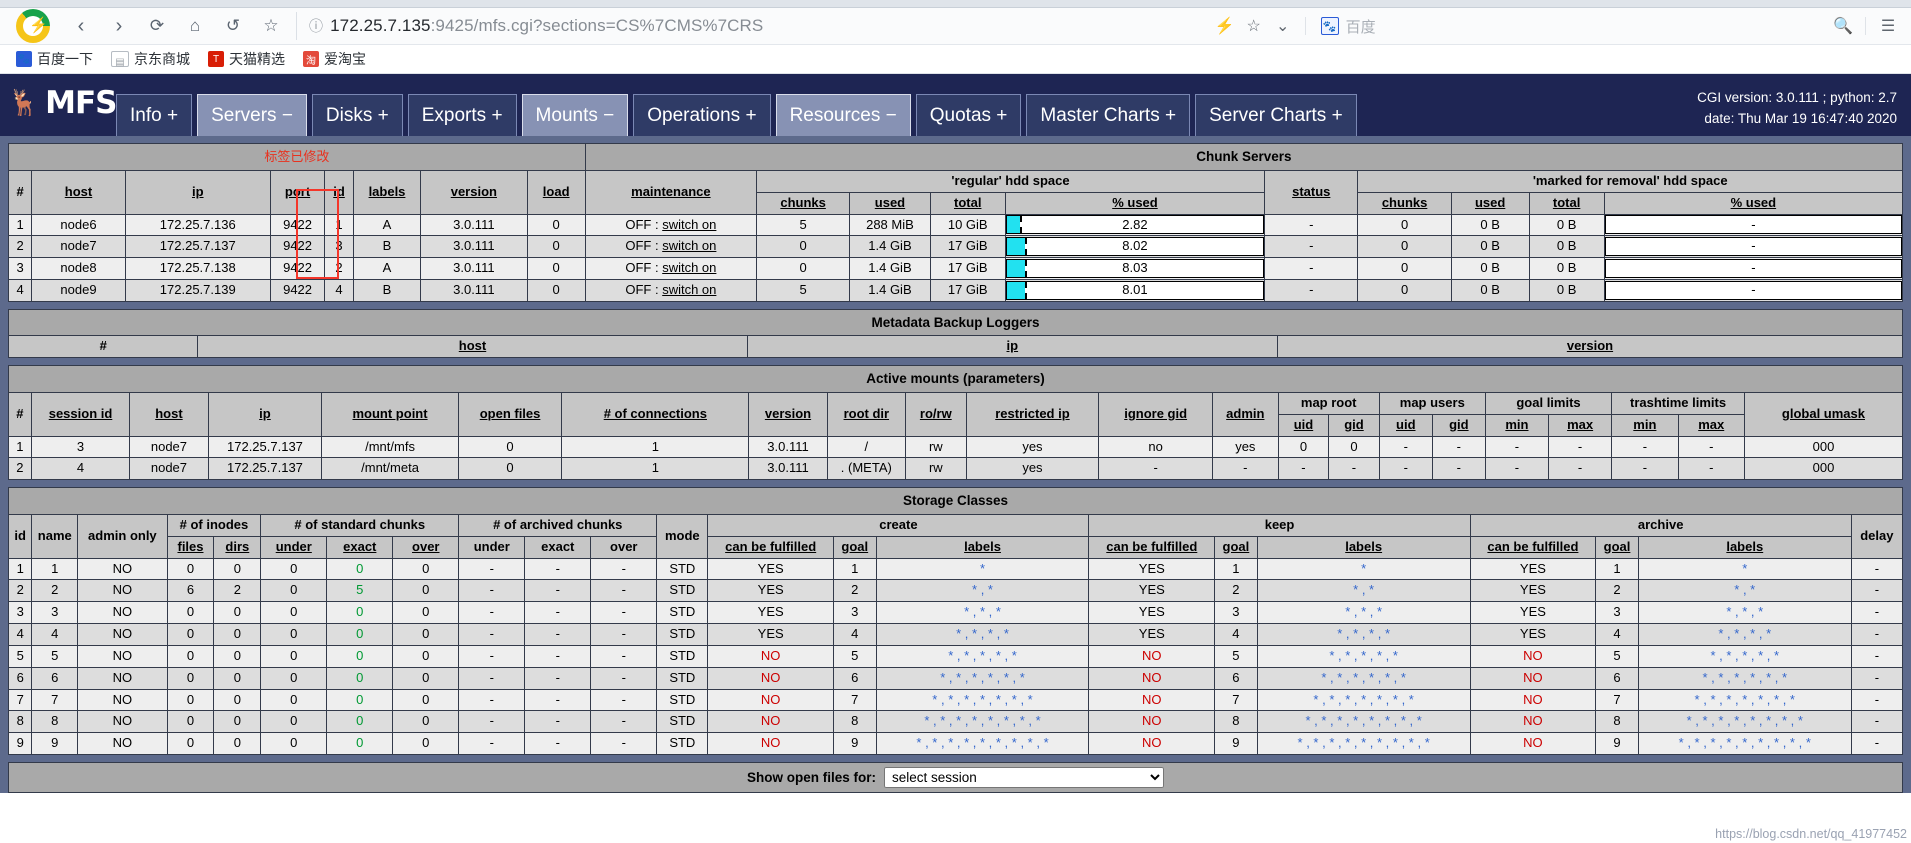 The height and width of the screenshot is (843, 1911). I want to click on col-gl-min: min, so click(1517, 425).